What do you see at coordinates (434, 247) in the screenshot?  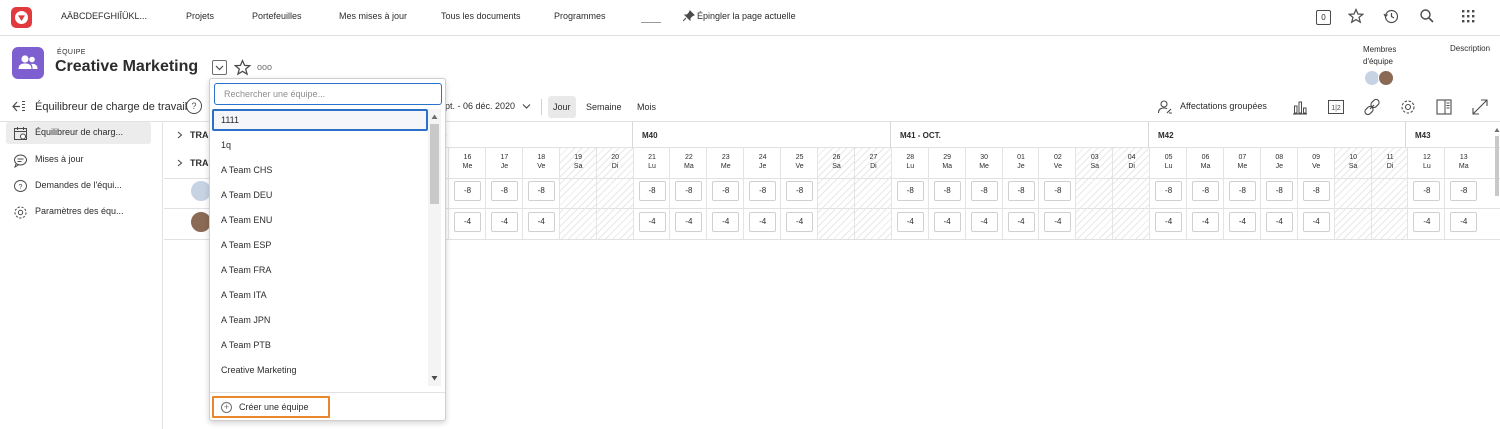 I see `dropdown-scrollbar` at bounding box center [434, 247].